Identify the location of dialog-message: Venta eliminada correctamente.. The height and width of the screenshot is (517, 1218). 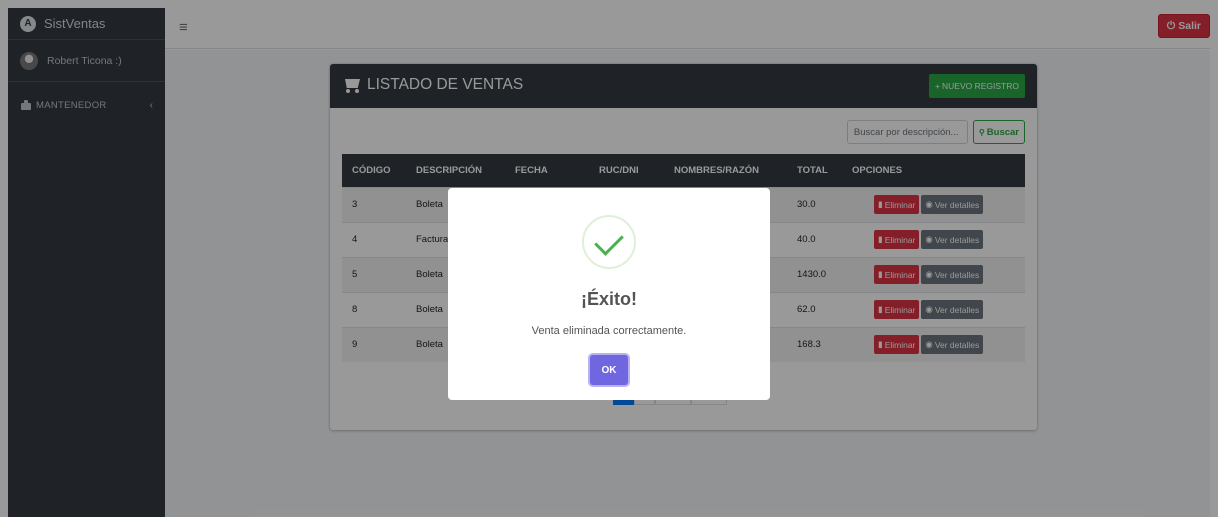
(609, 331).